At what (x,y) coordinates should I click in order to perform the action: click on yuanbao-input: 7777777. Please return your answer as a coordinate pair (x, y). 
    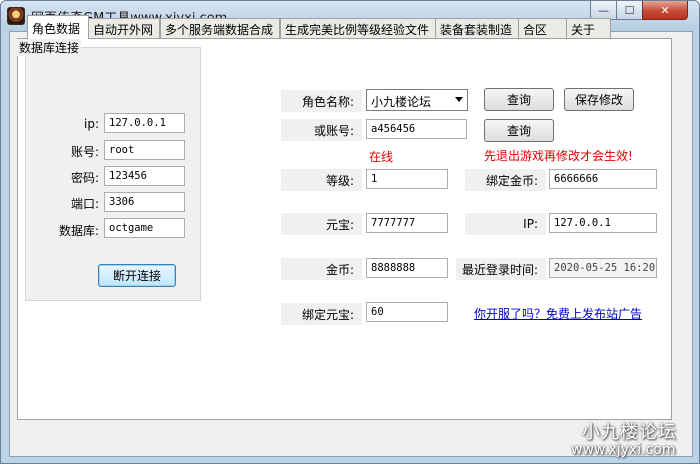
    Looking at the image, I should click on (407, 223).